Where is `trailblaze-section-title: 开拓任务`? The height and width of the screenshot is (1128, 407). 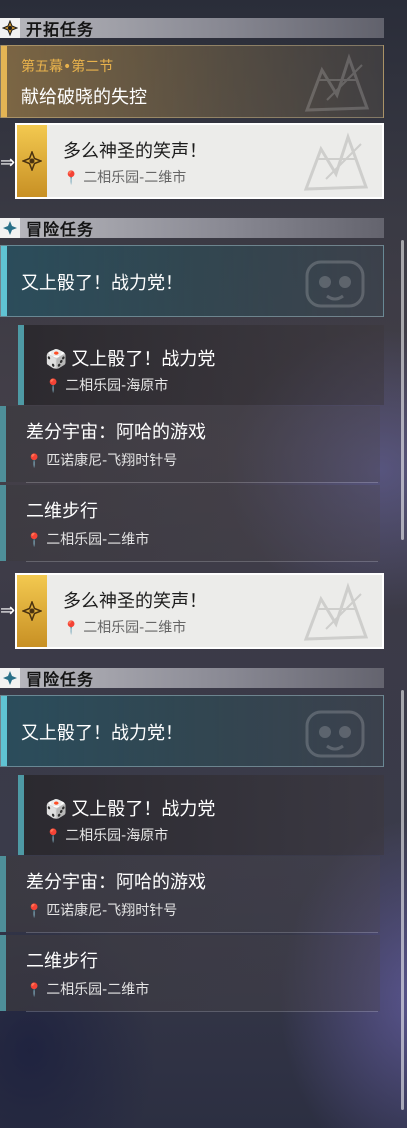
trailblaze-section-title: 开拓任务 is located at coordinates (60, 29).